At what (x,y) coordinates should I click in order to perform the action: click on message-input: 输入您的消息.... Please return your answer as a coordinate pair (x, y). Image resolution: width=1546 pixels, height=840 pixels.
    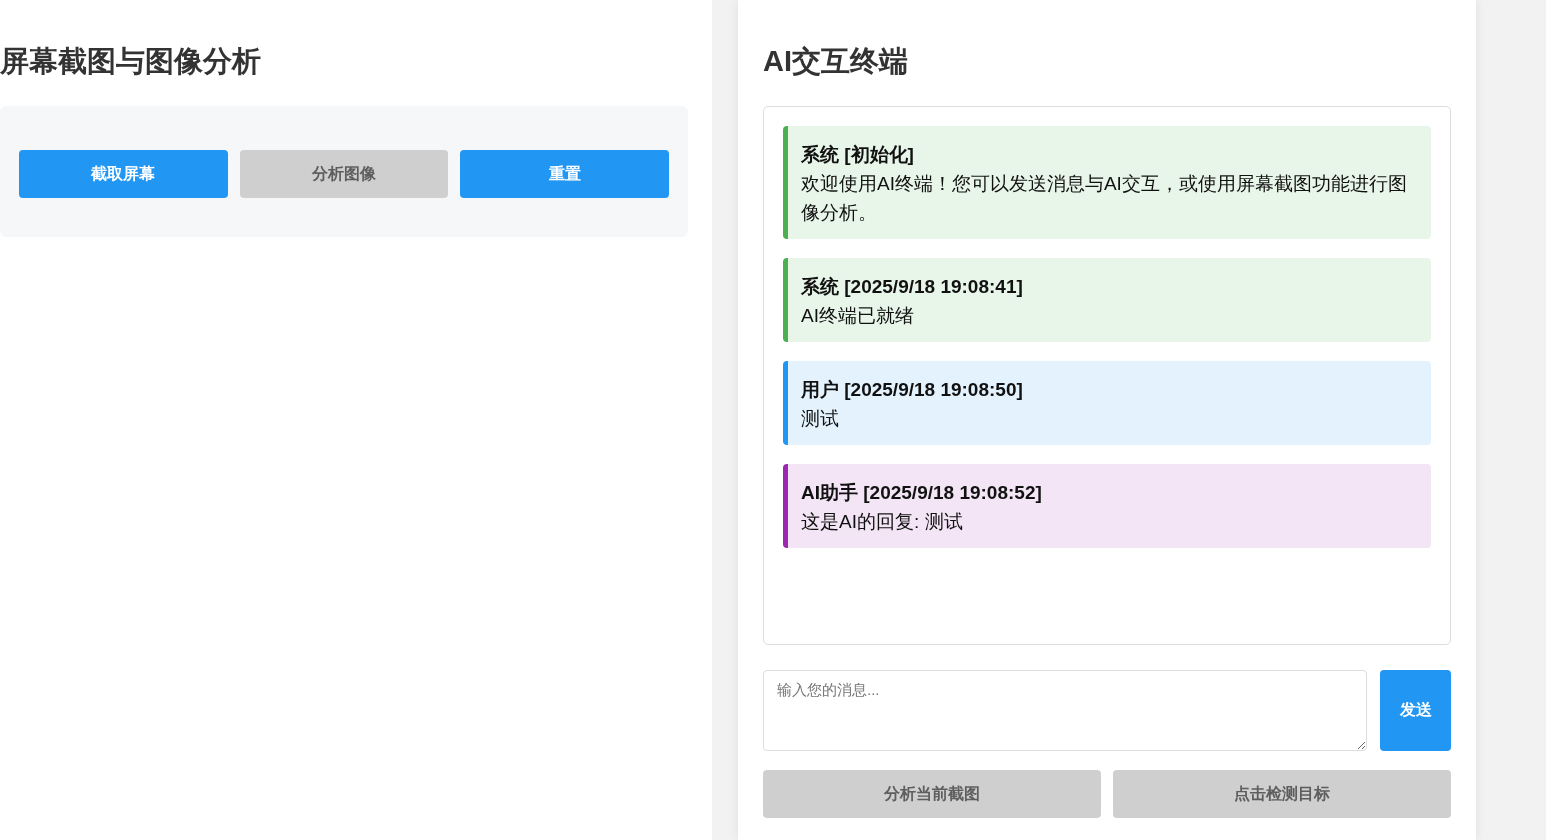
    Looking at the image, I should click on (1065, 710).